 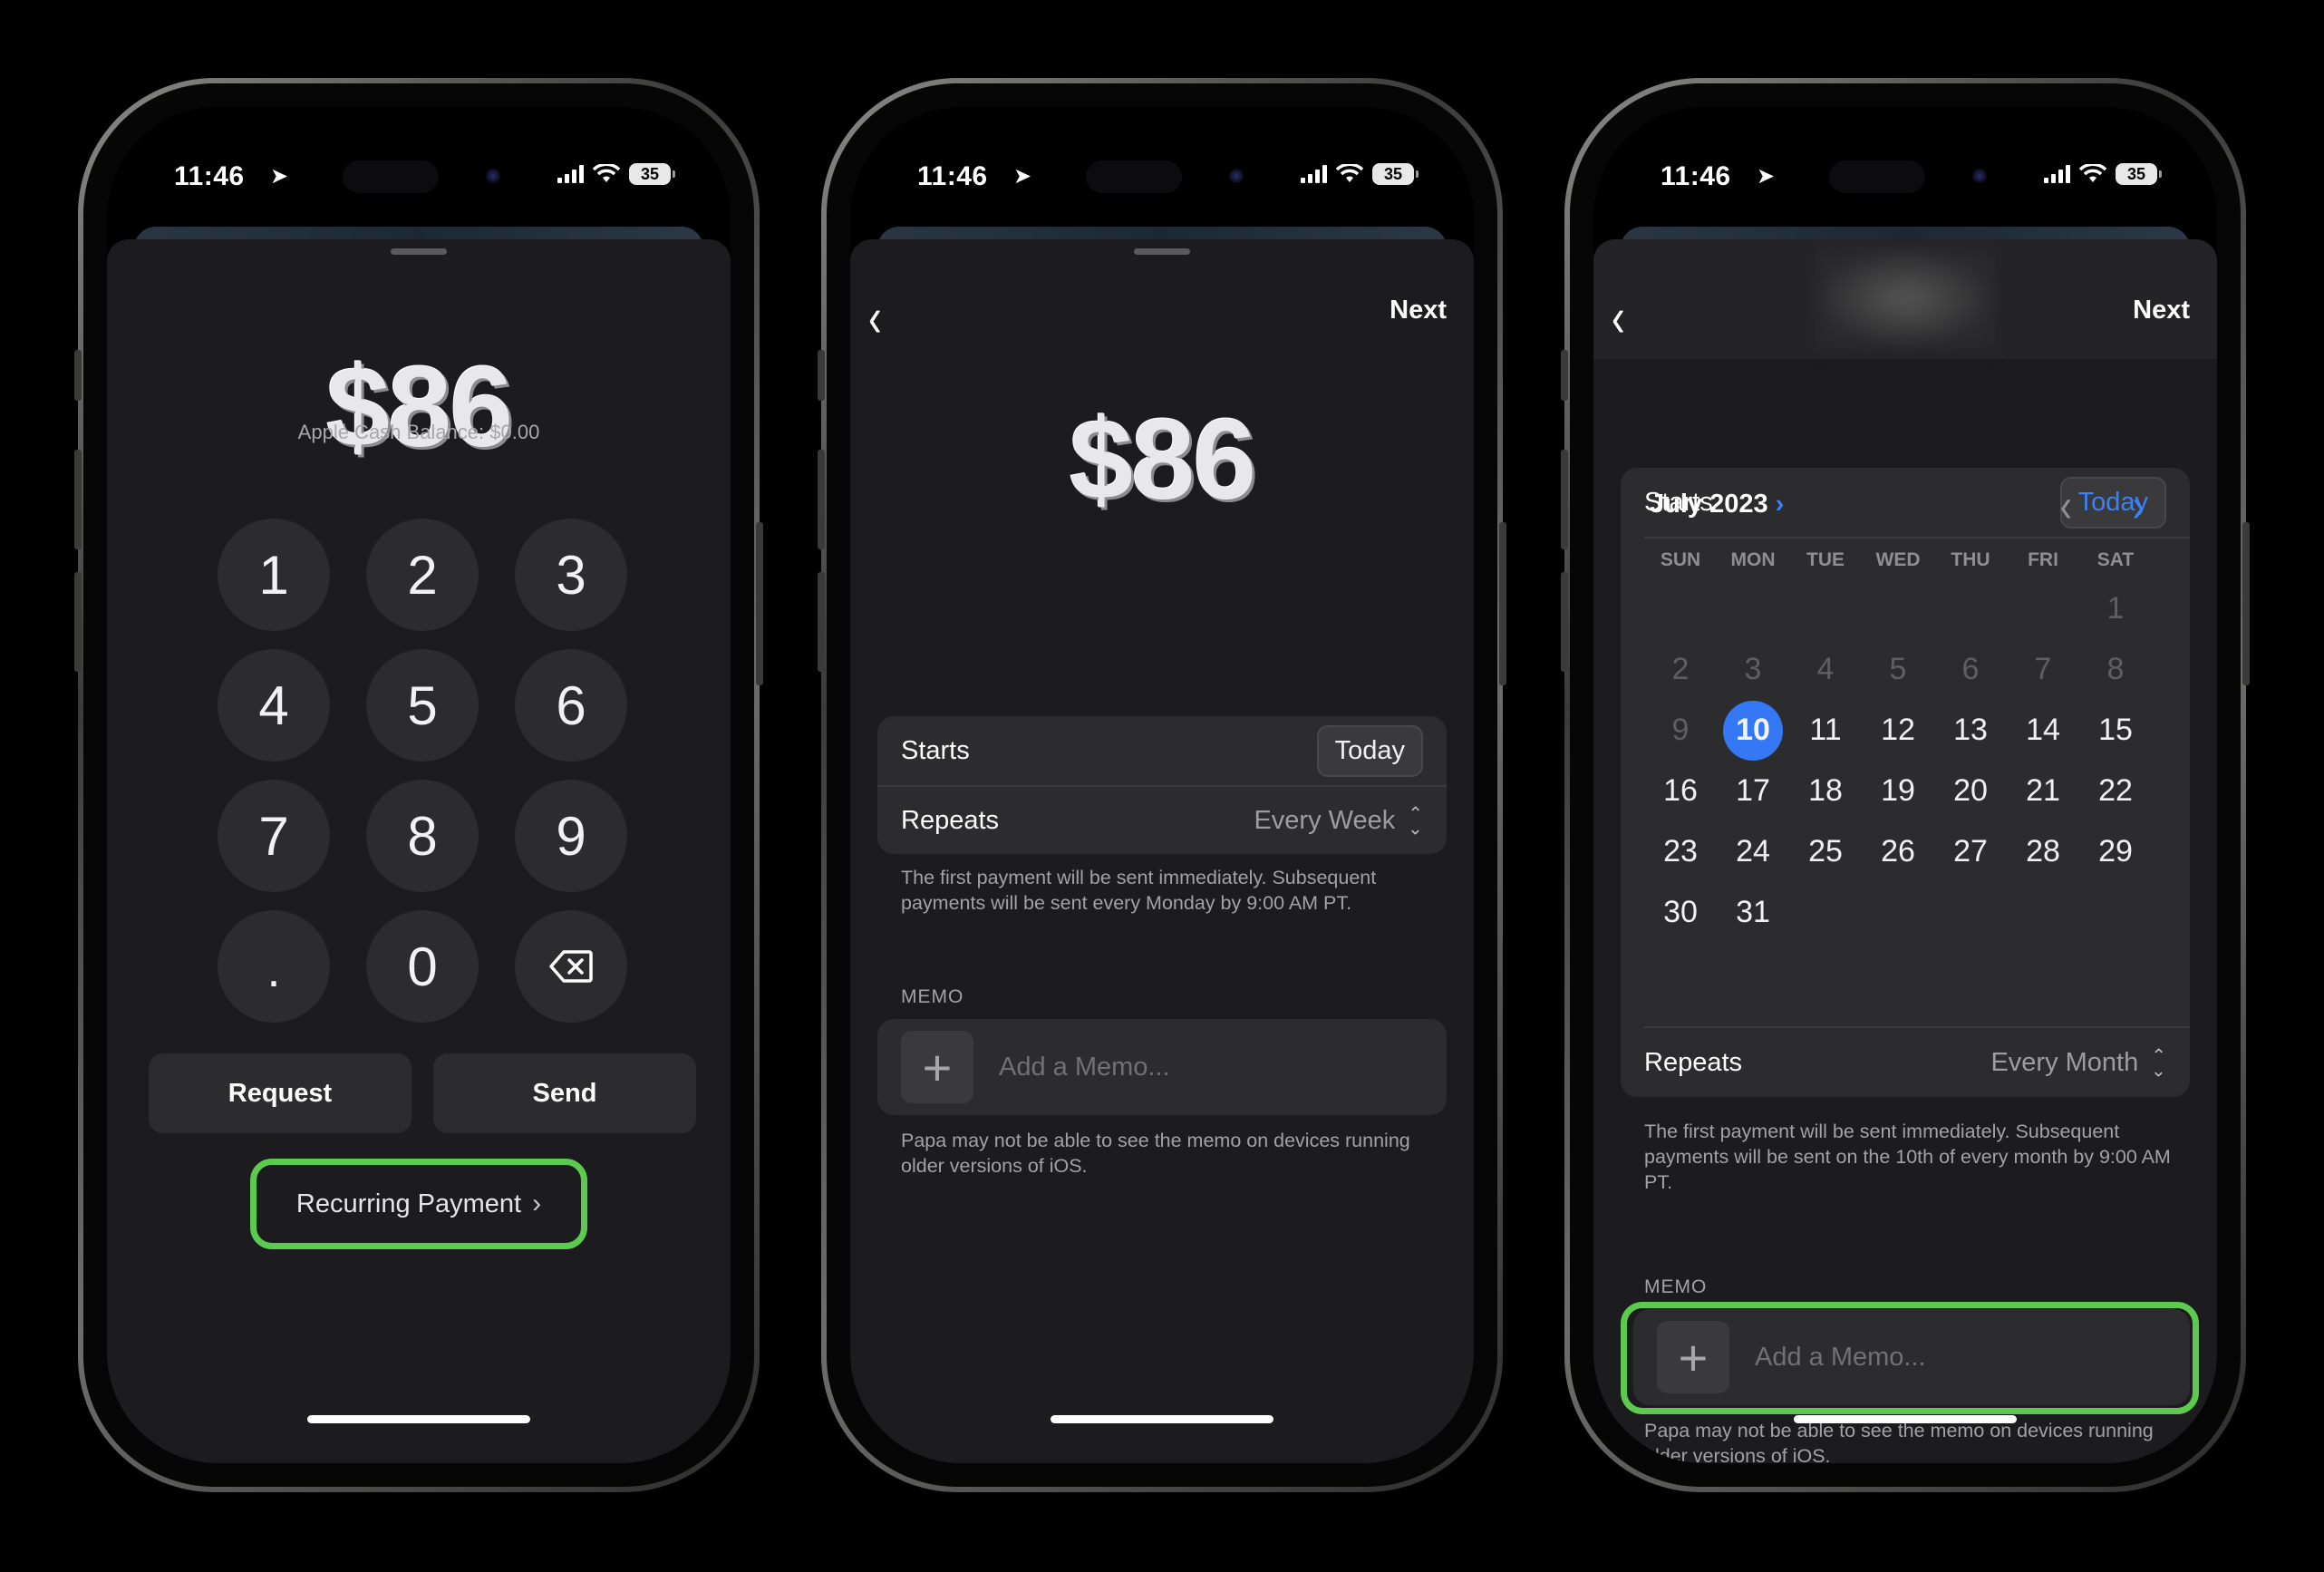 What do you see at coordinates (2115, 731) in the screenshot?
I see `calendar-day: 15` at bounding box center [2115, 731].